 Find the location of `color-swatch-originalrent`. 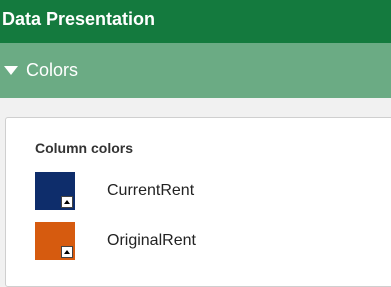

color-swatch-originalrent is located at coordinates (55, 241).